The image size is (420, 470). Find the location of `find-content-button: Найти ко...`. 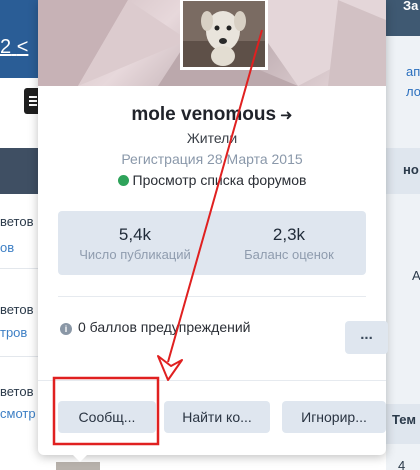

find-content-button: Найти ко... is located at coordinates (217, 417).